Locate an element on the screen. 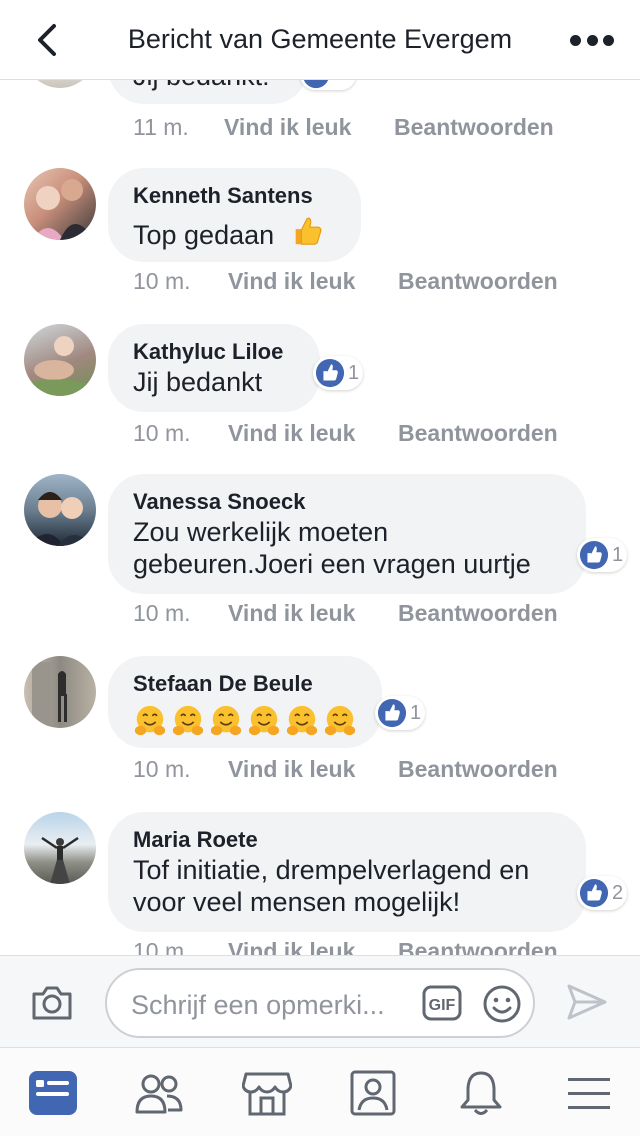 Image resolution: width=640 pixels, height=1136 pixels. like-reaction-badge is located at coordinates (328, 85).